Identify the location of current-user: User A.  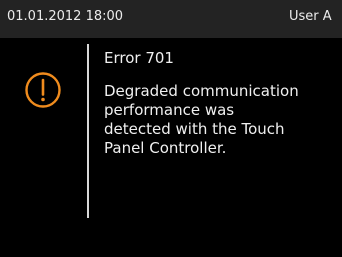
(310, 17).